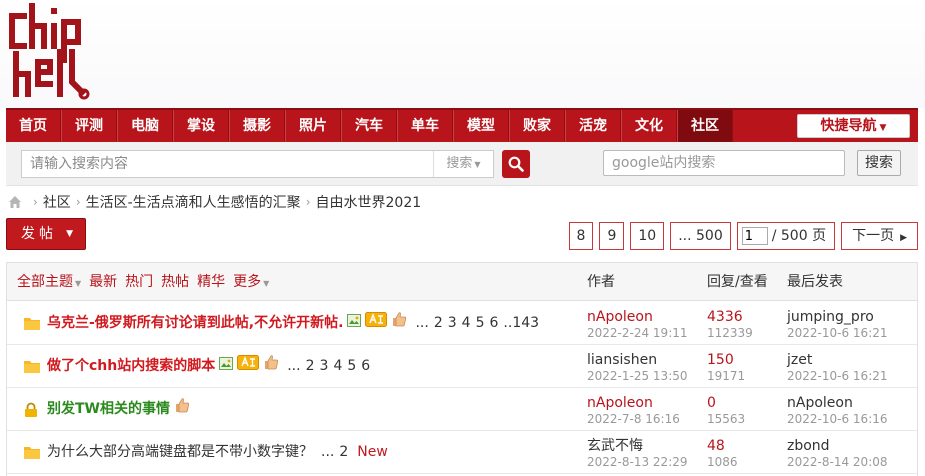 This screenshot has width=925, height=476. What do you see at coordinates (879, 163) in the screenshot?
I see `google-search-button: 搜索` at bounding box center [879, 163].